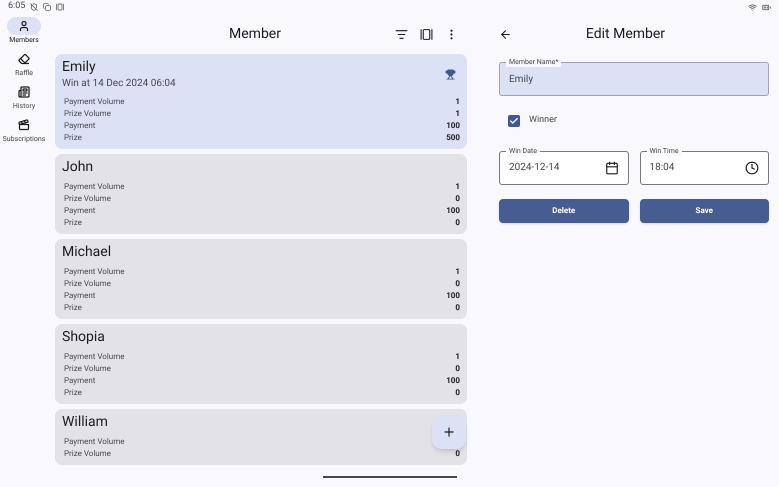  What do you see at coordinates (261, 364) in the screenshot?
I see `member-card: Shopia Payment Volume 1 Prize Volume 0 Payment 100 Prize 0` at bounding box center [261, 364].